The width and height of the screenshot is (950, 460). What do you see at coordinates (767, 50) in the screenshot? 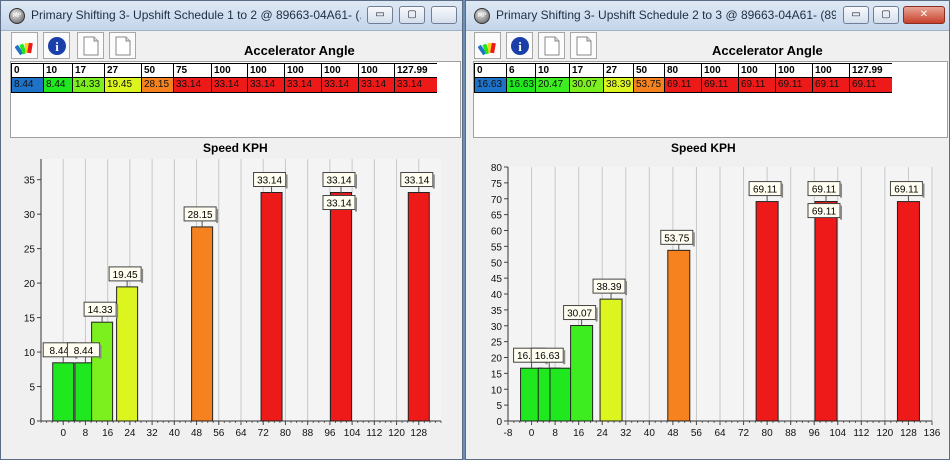
I see `accelerator-angle-title: Accelerator Angle` at bounding box center [767, 50].